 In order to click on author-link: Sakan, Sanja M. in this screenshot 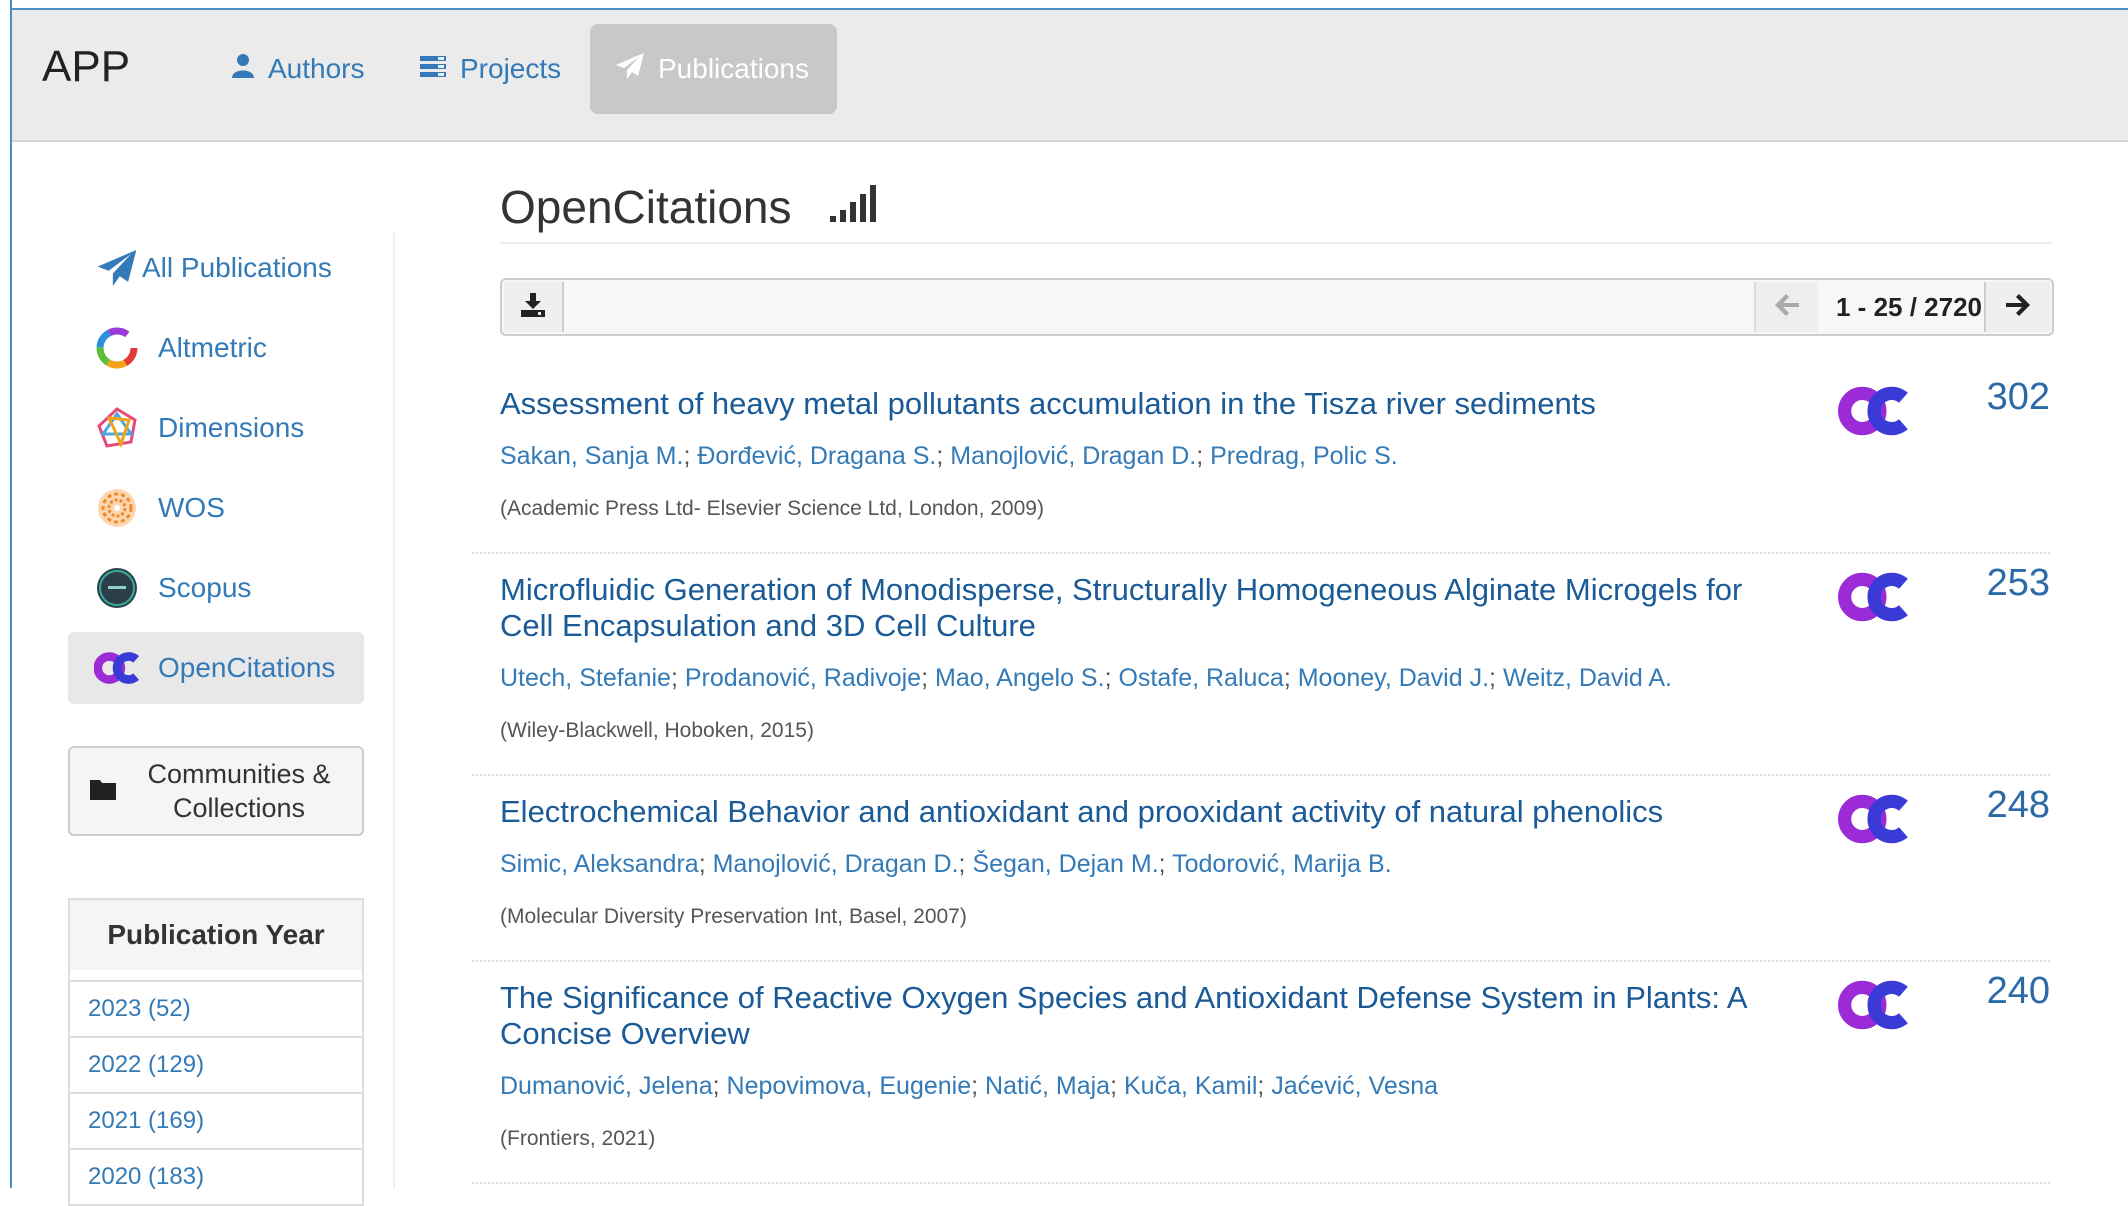, I will do `click(591, 456)`.